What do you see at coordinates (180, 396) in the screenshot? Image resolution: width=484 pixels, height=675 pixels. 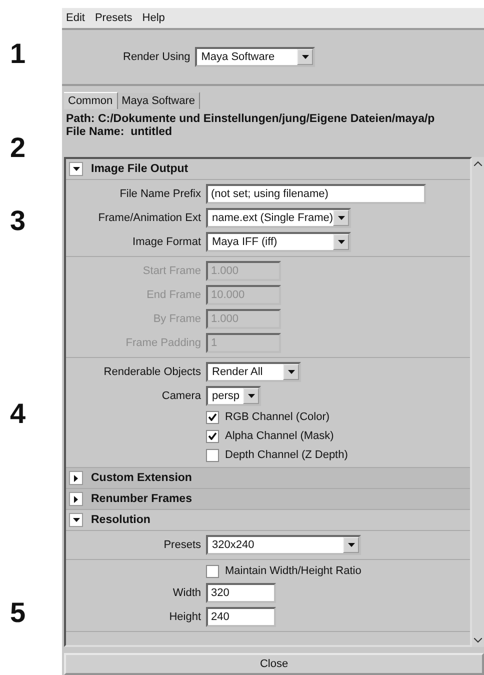 I see `field-label: Camera` at bounding box center [180, 396].